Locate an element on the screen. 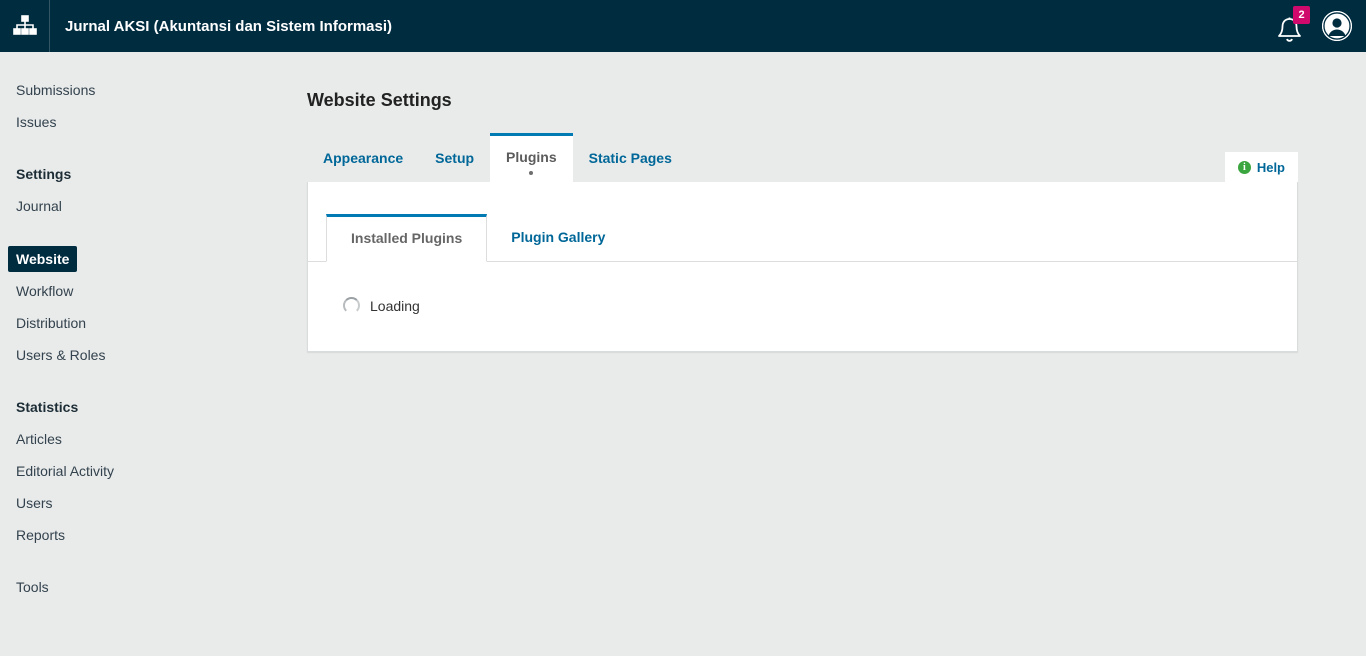  tab-appearance: Appearance is located at coordinates (363, 157).